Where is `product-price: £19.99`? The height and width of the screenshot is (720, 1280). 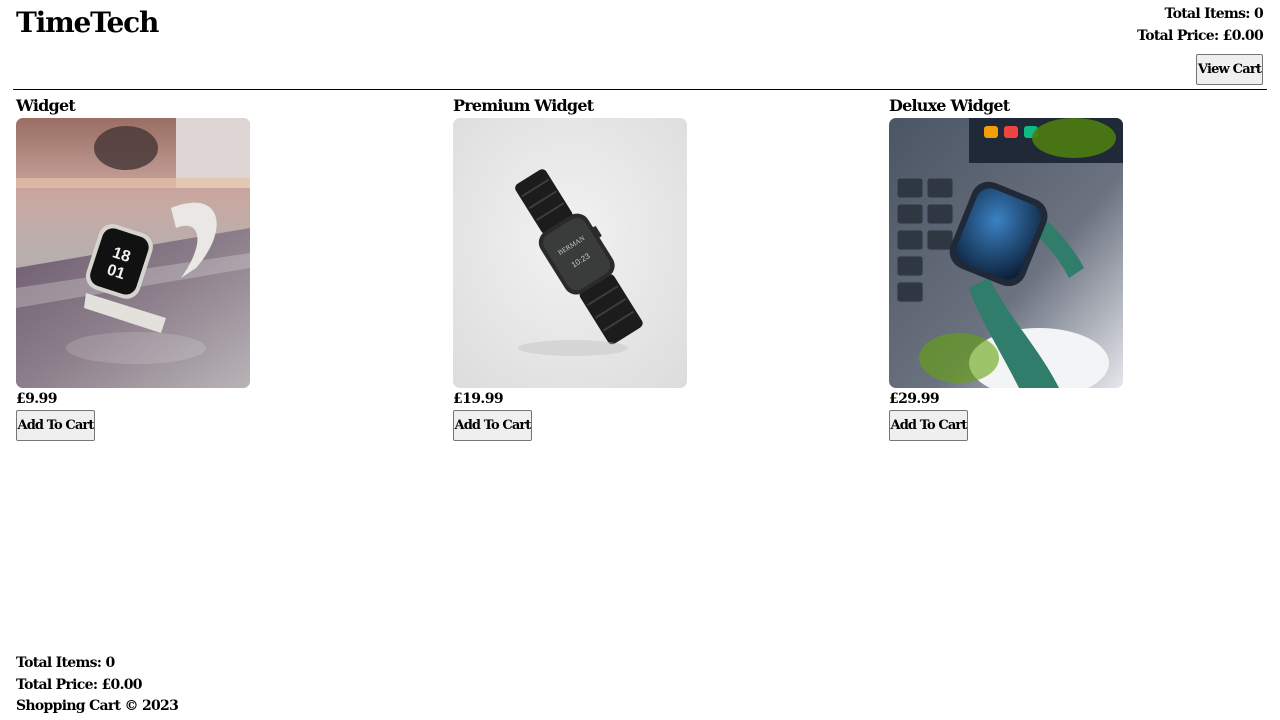 product-price: £19.99 is located at coordinates (478, 399).